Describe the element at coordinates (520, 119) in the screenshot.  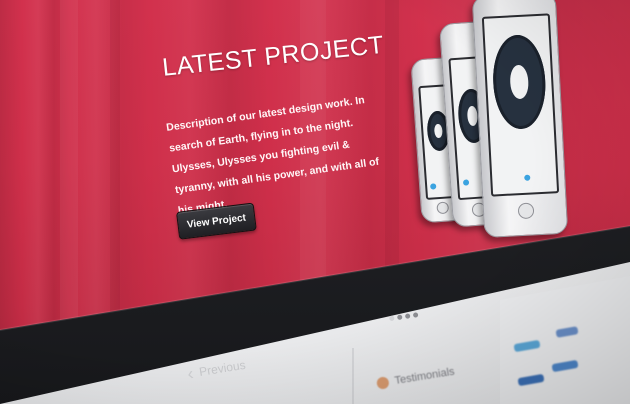
I see `phone-mockup-large` at that location.